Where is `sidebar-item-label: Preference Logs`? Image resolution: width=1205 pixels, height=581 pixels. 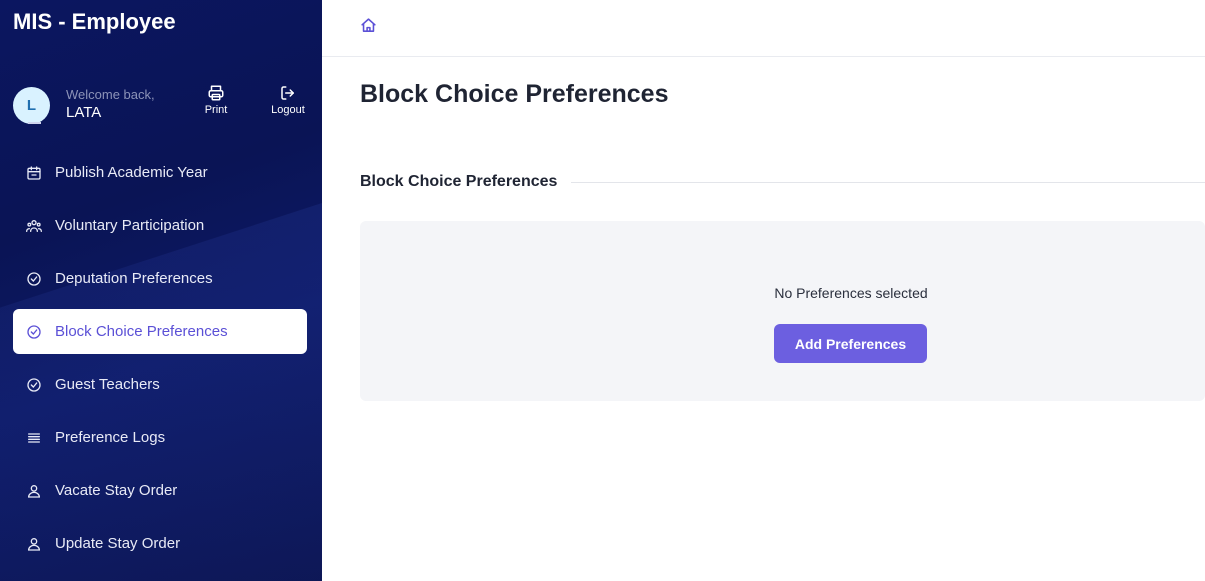 sidebar-item-label: Preference Logs is located at coordinates (110, 437).